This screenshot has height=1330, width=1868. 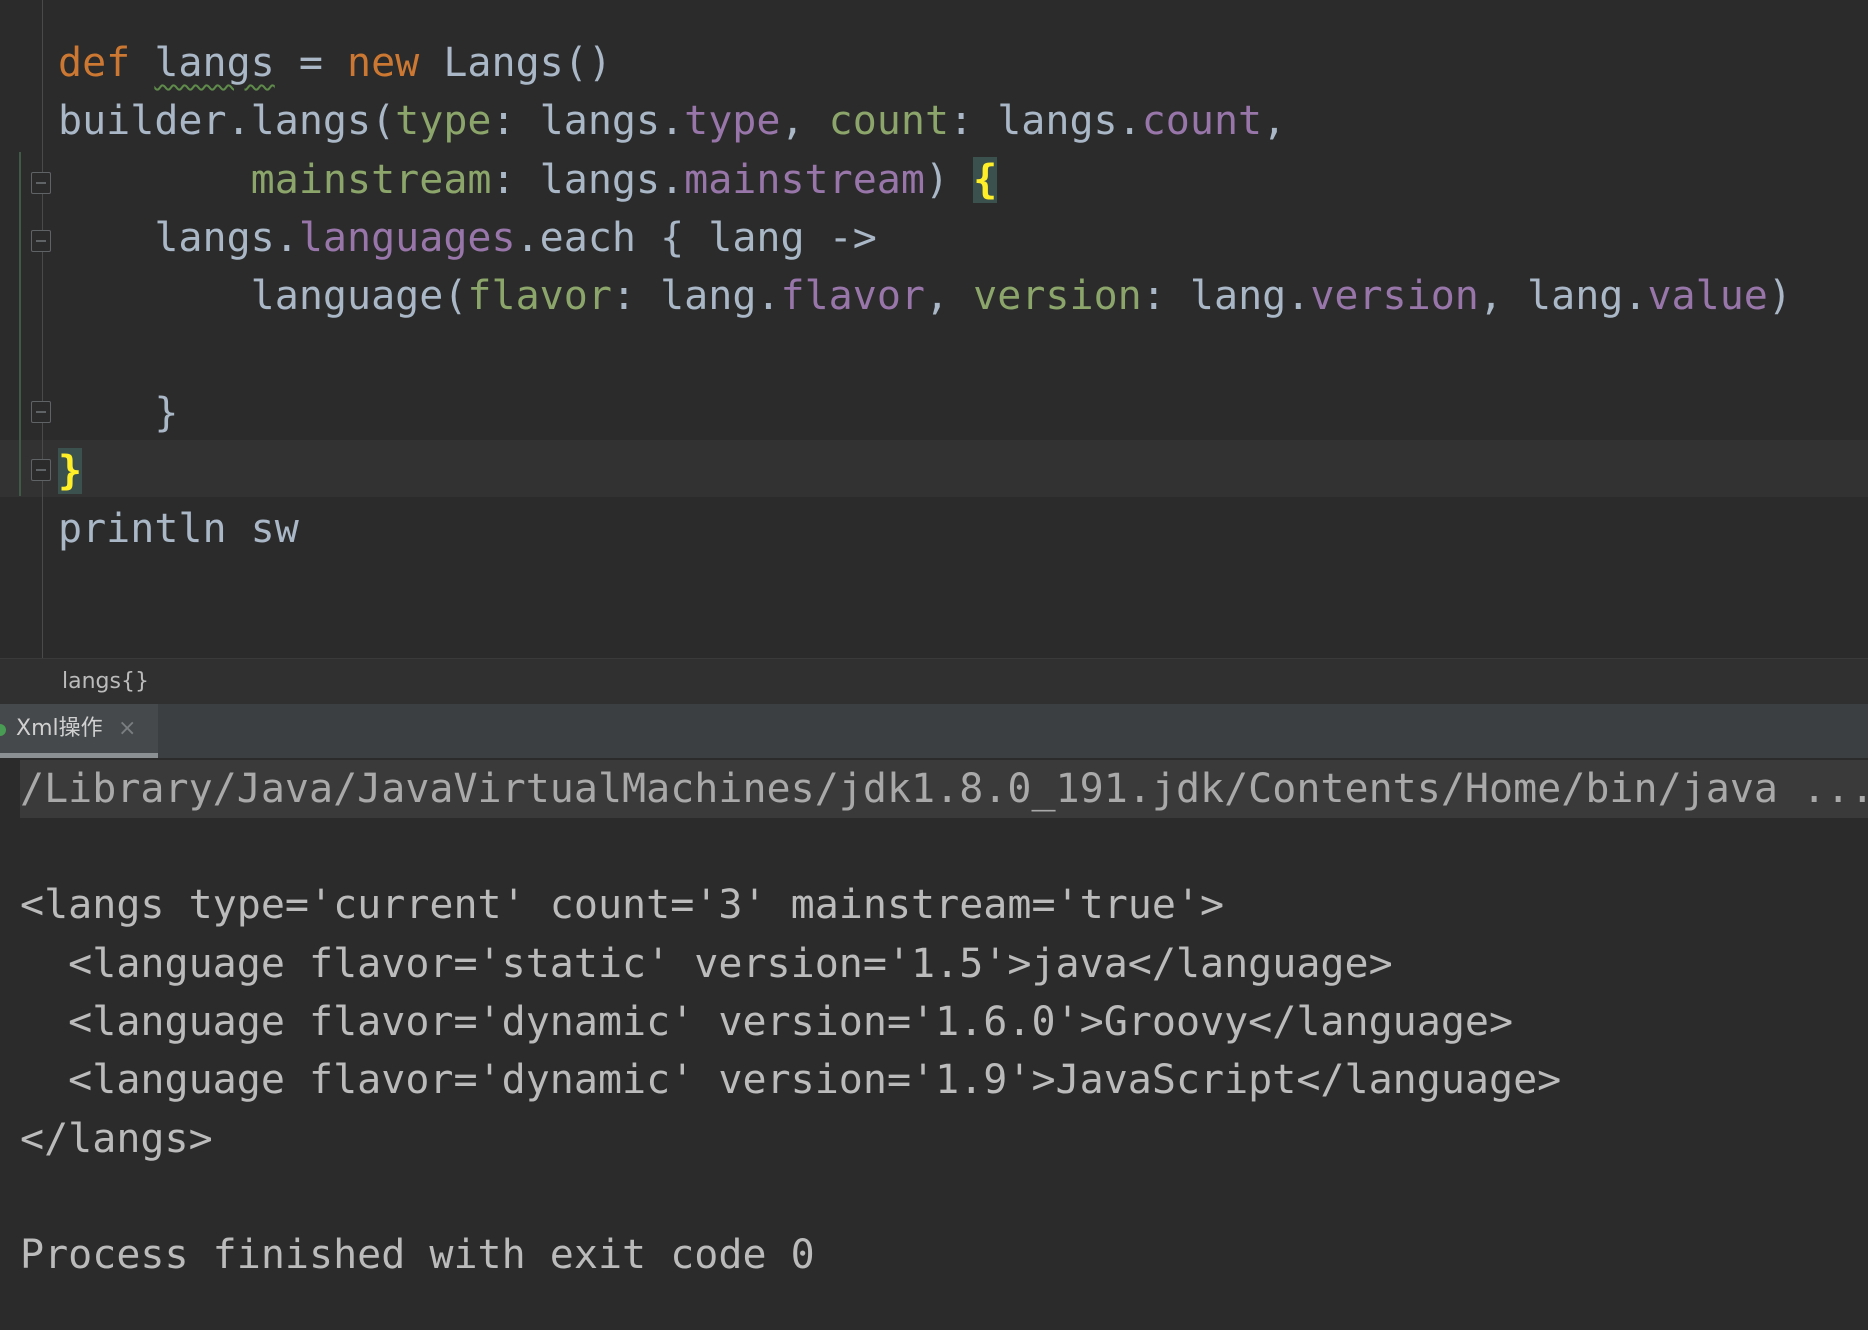 I want to click on run-tab-label: Xml操作, so click(x=59, y=728).